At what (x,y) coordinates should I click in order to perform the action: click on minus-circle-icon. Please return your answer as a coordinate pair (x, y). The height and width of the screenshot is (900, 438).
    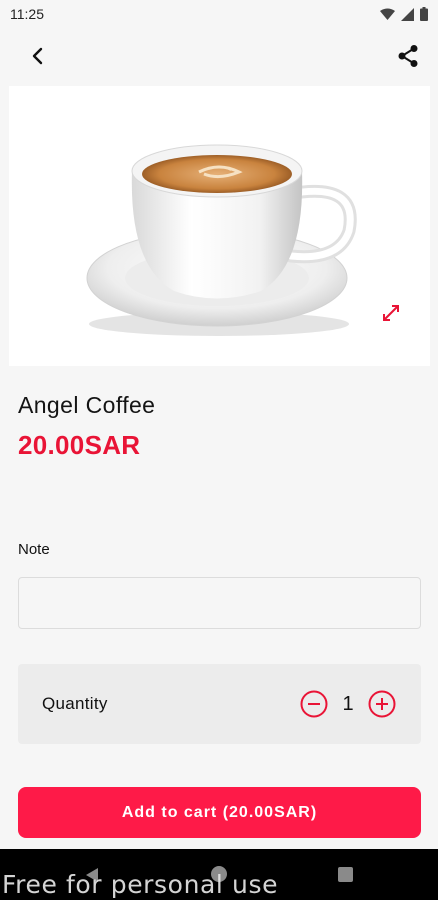
    Looking at the image, I should click on (314, 704).